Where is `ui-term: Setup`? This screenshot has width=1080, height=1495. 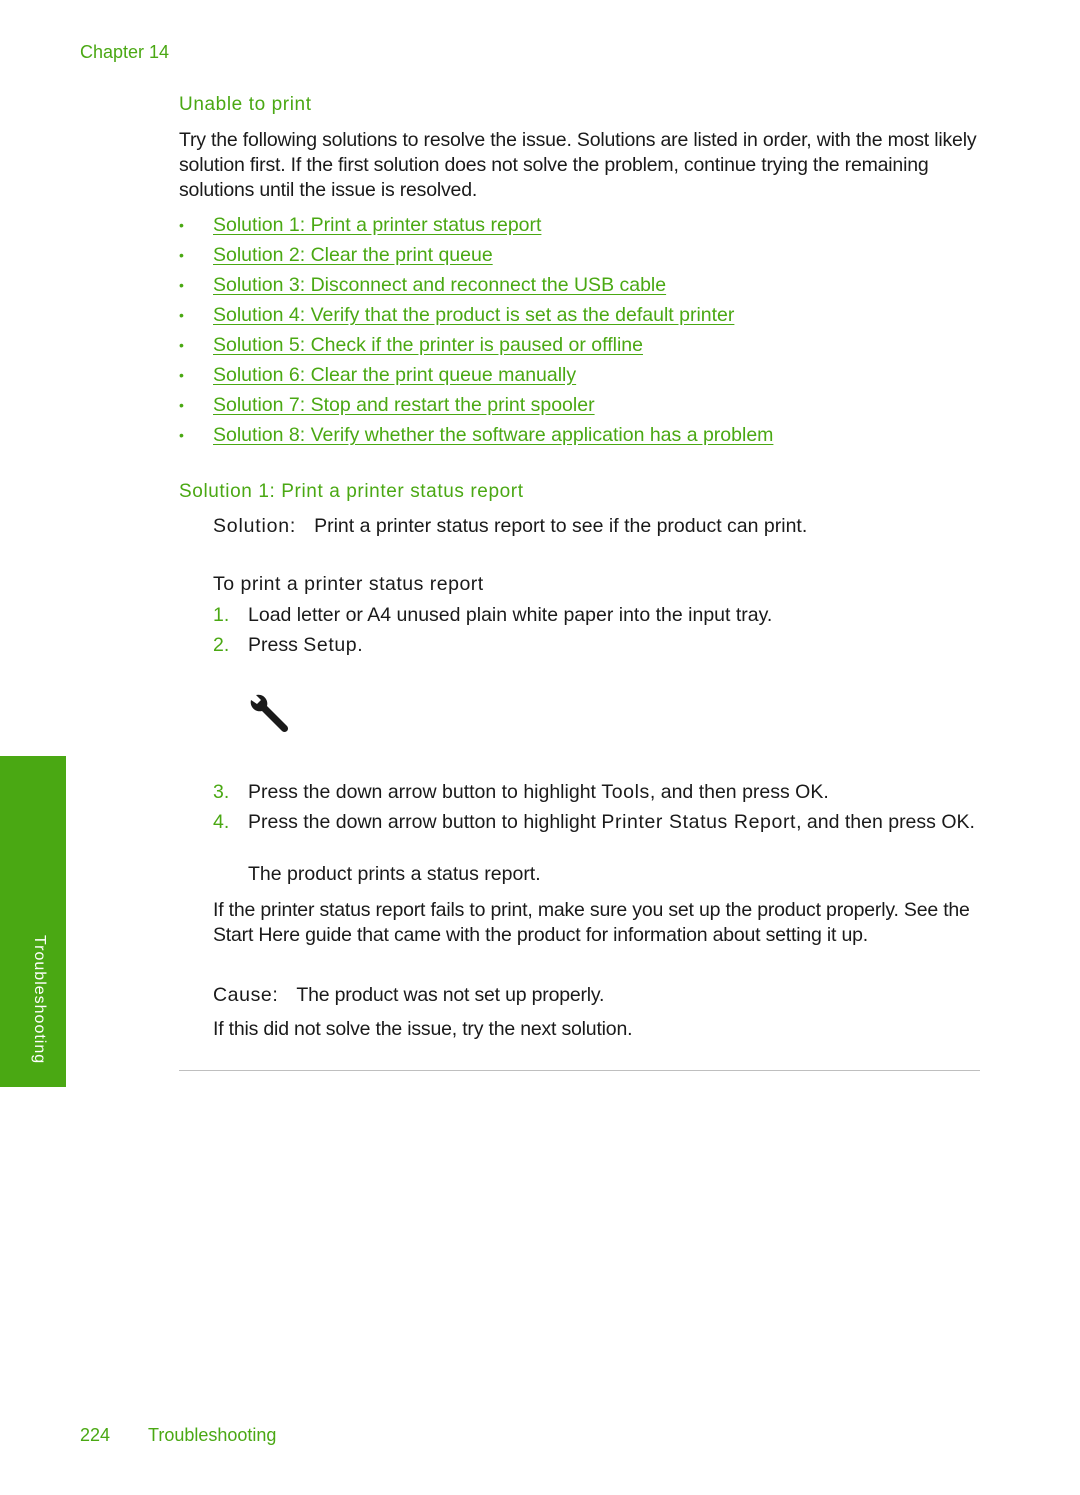 ui-term: Setup is located at coordinates (330, 645).